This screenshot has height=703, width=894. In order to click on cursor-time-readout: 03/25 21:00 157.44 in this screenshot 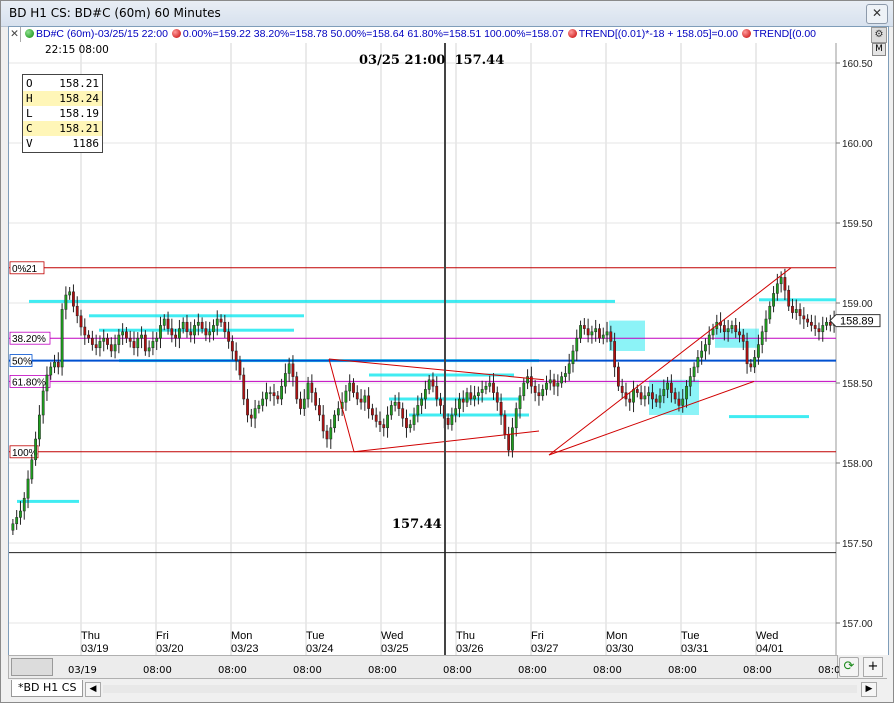, I will do `click(431, 60)`.